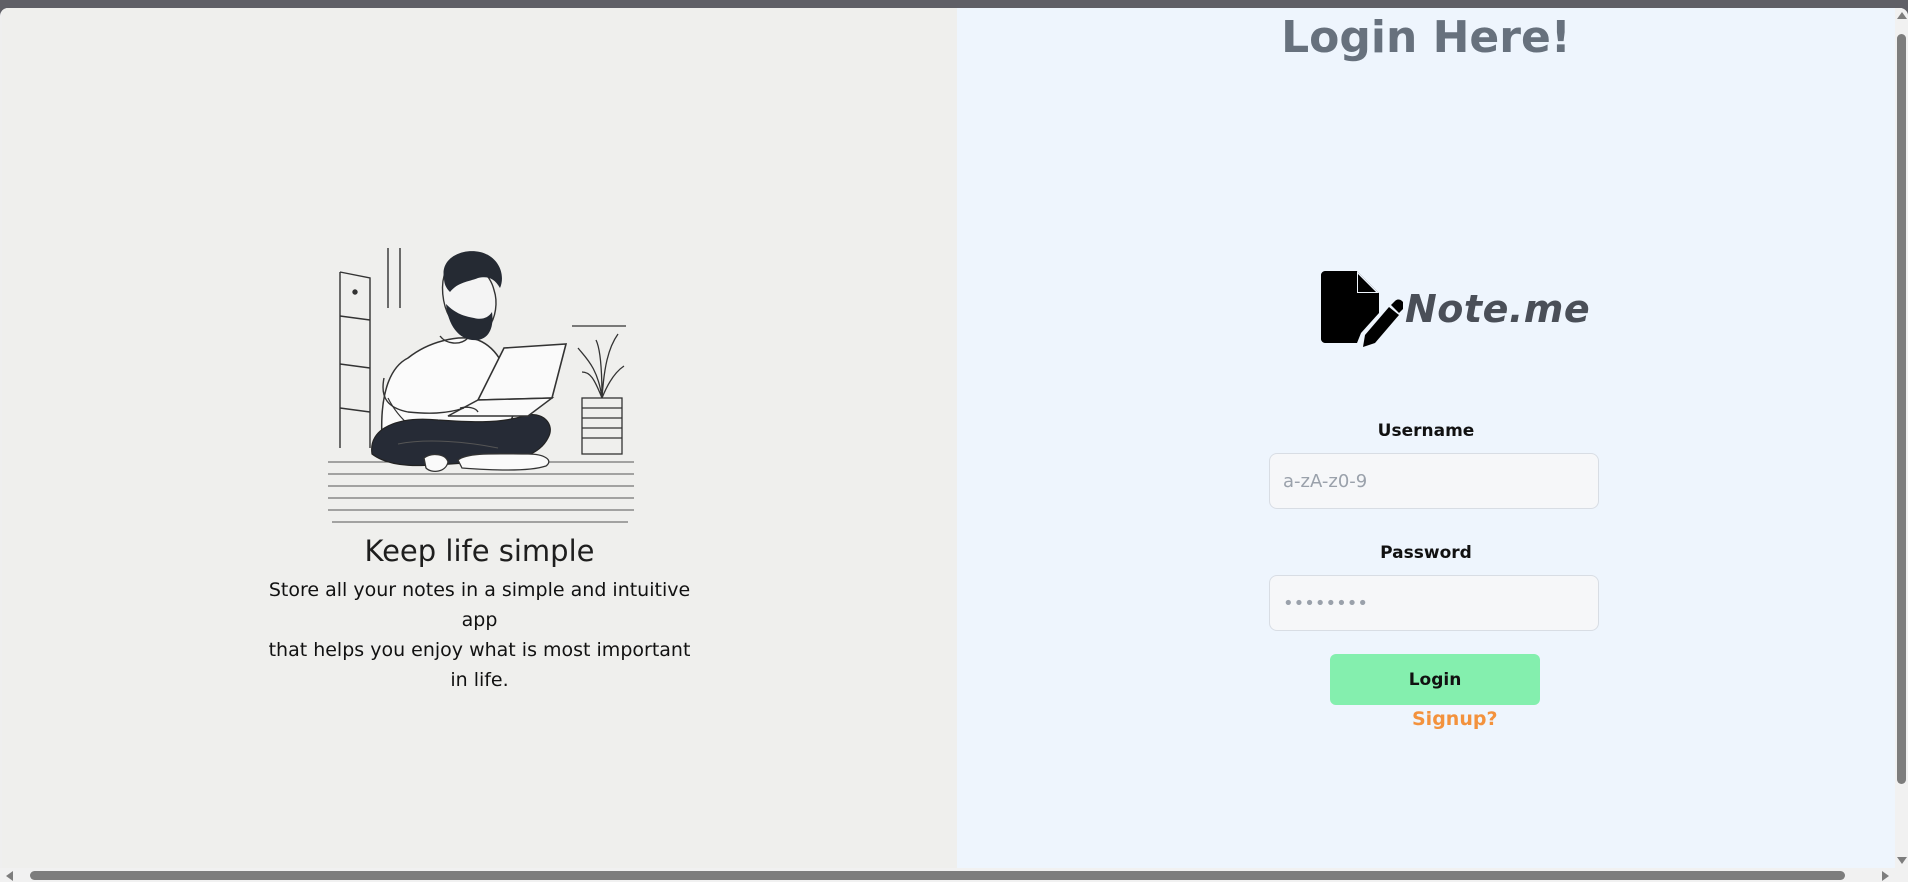 The width and height of the screenshot is (1908, 882). Describe the element at coordinates (937, 875) in the screenshot. I see `horizontal-scroll-thumb` at that location.